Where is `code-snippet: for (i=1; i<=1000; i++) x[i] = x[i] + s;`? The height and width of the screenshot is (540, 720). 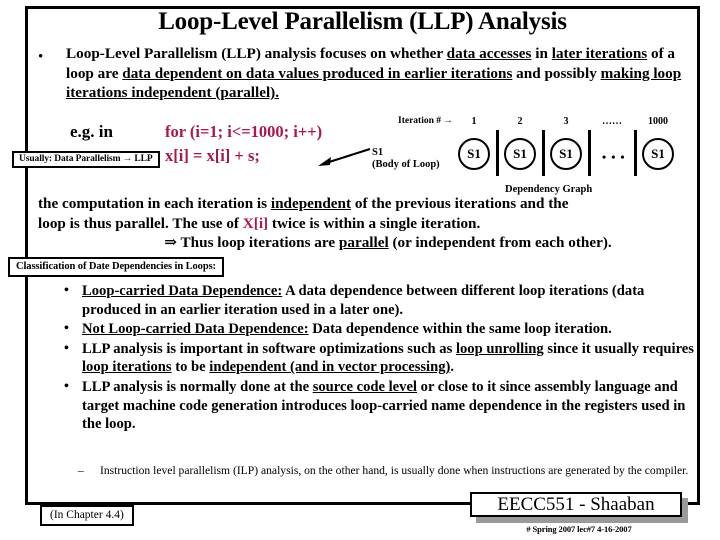
code-snippet: for (i=1; i<=1000; i++) x[i] = x[i] + s; is located at coordinates (243, 144).